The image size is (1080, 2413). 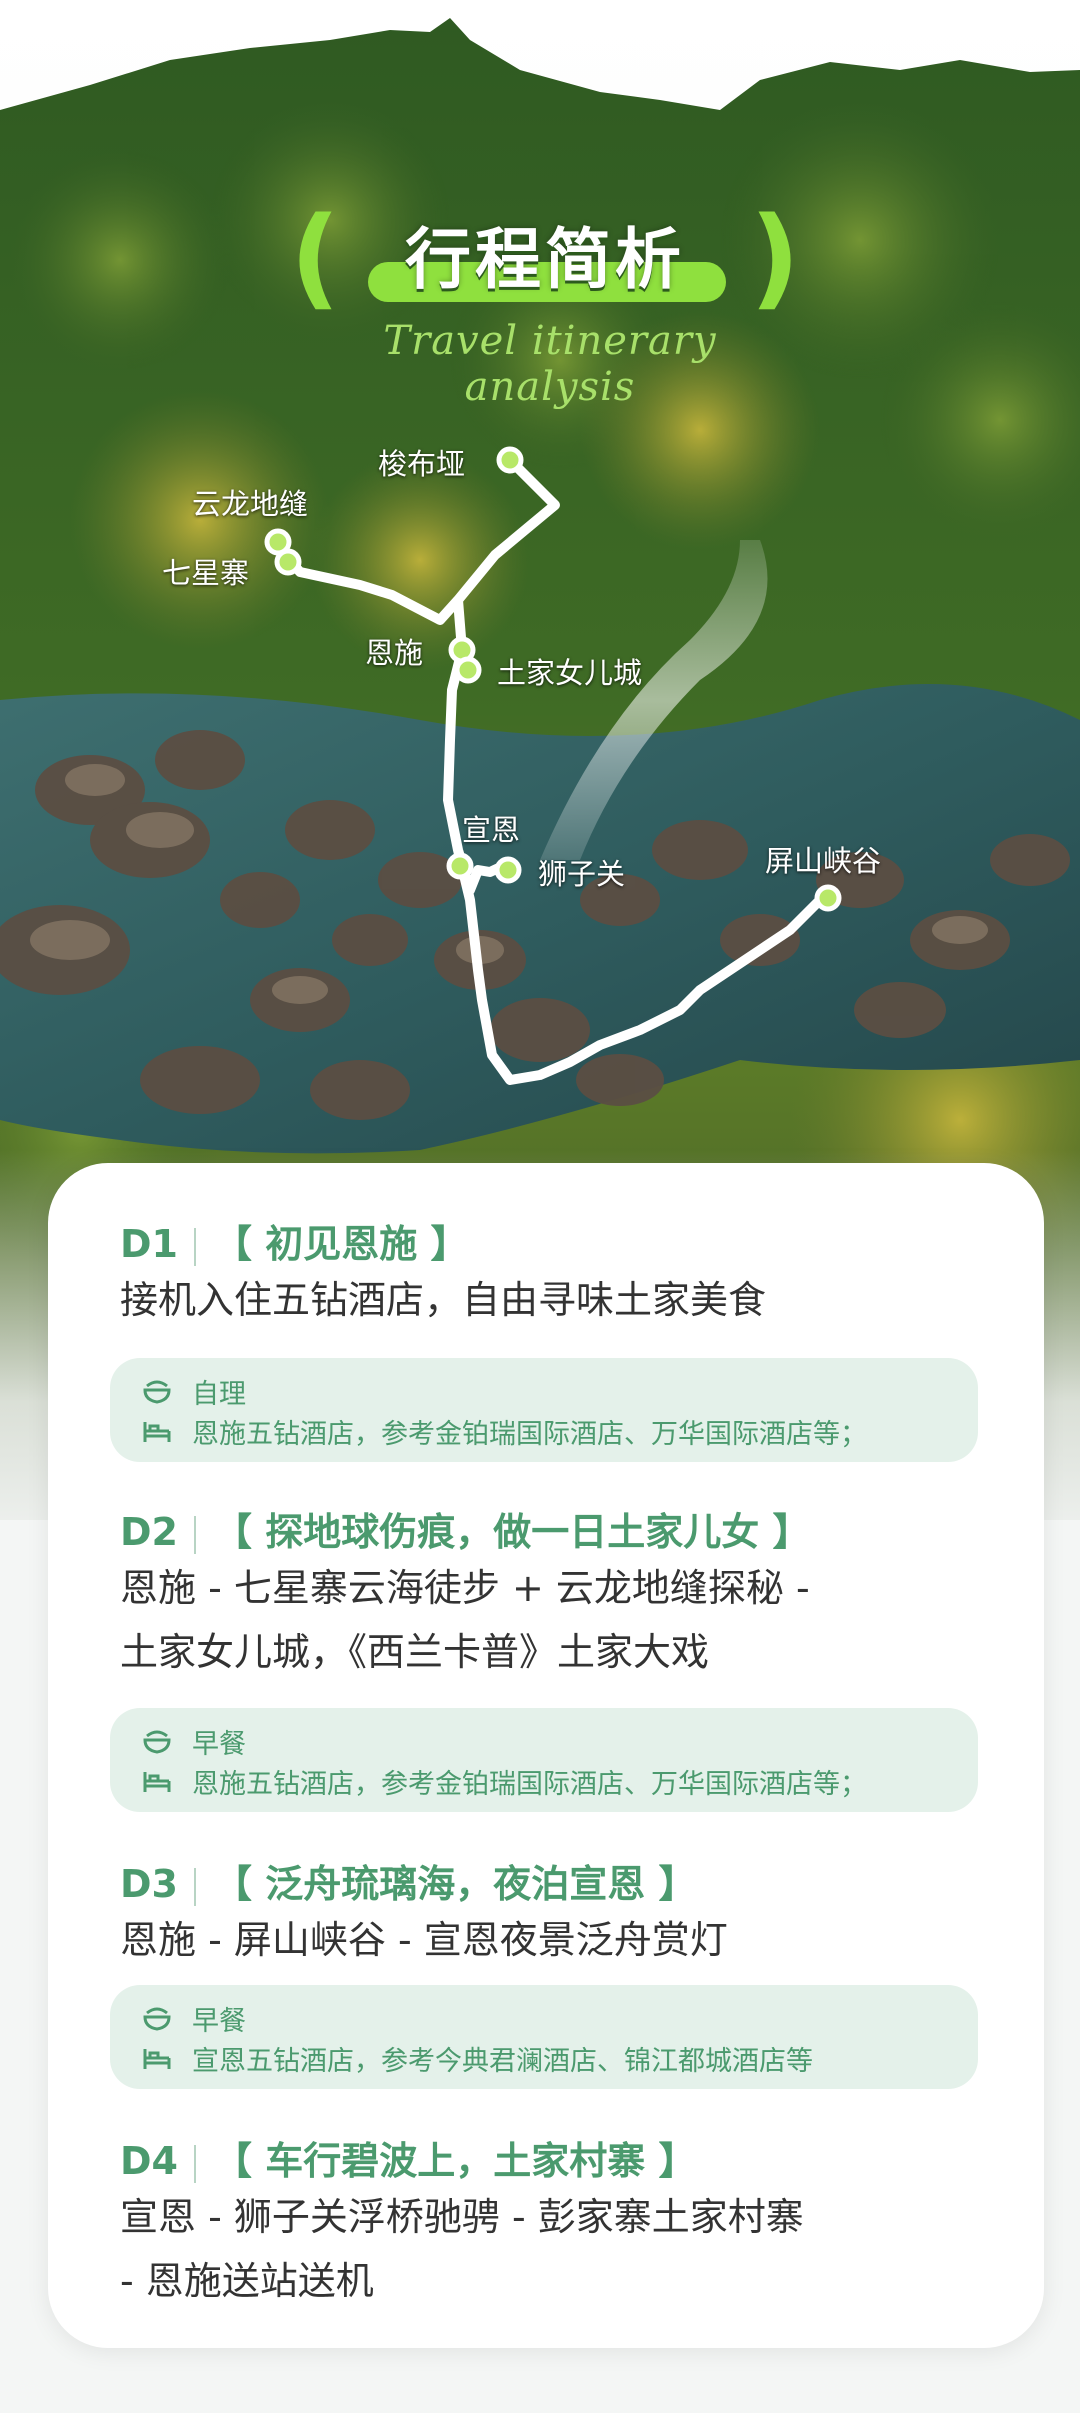 I want to click on description-line: 宣恩 - 狮子关浮桥驰骋 - 彭家寨土家村寨, so click(x=462, y=2217).